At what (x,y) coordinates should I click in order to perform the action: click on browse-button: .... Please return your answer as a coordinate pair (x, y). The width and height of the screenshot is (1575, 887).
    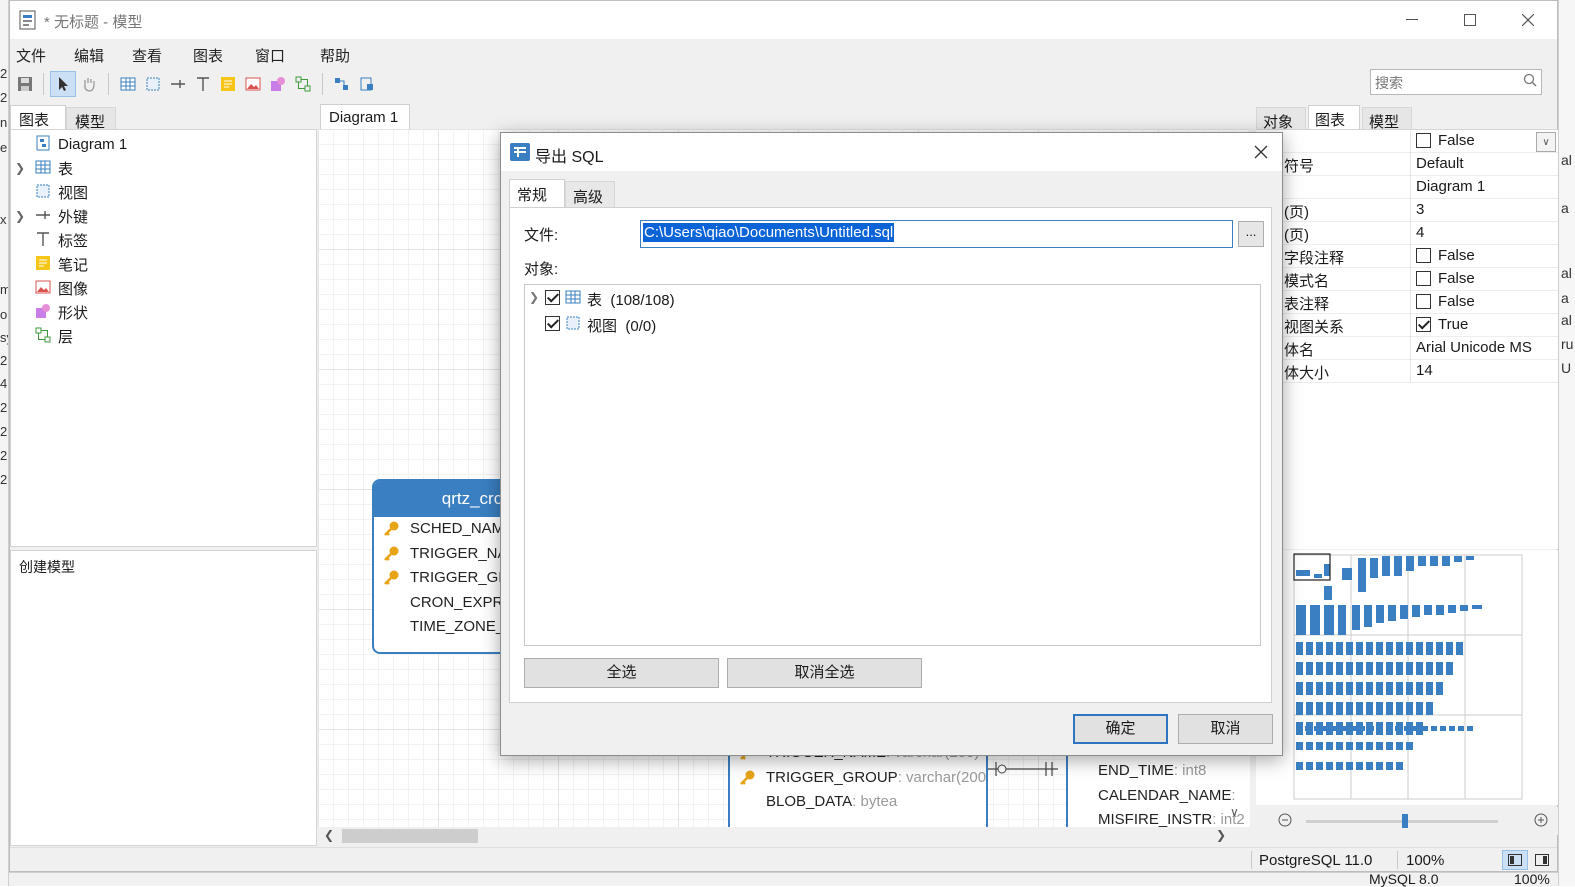
    Looking at the image, I should click on (1251, 234).